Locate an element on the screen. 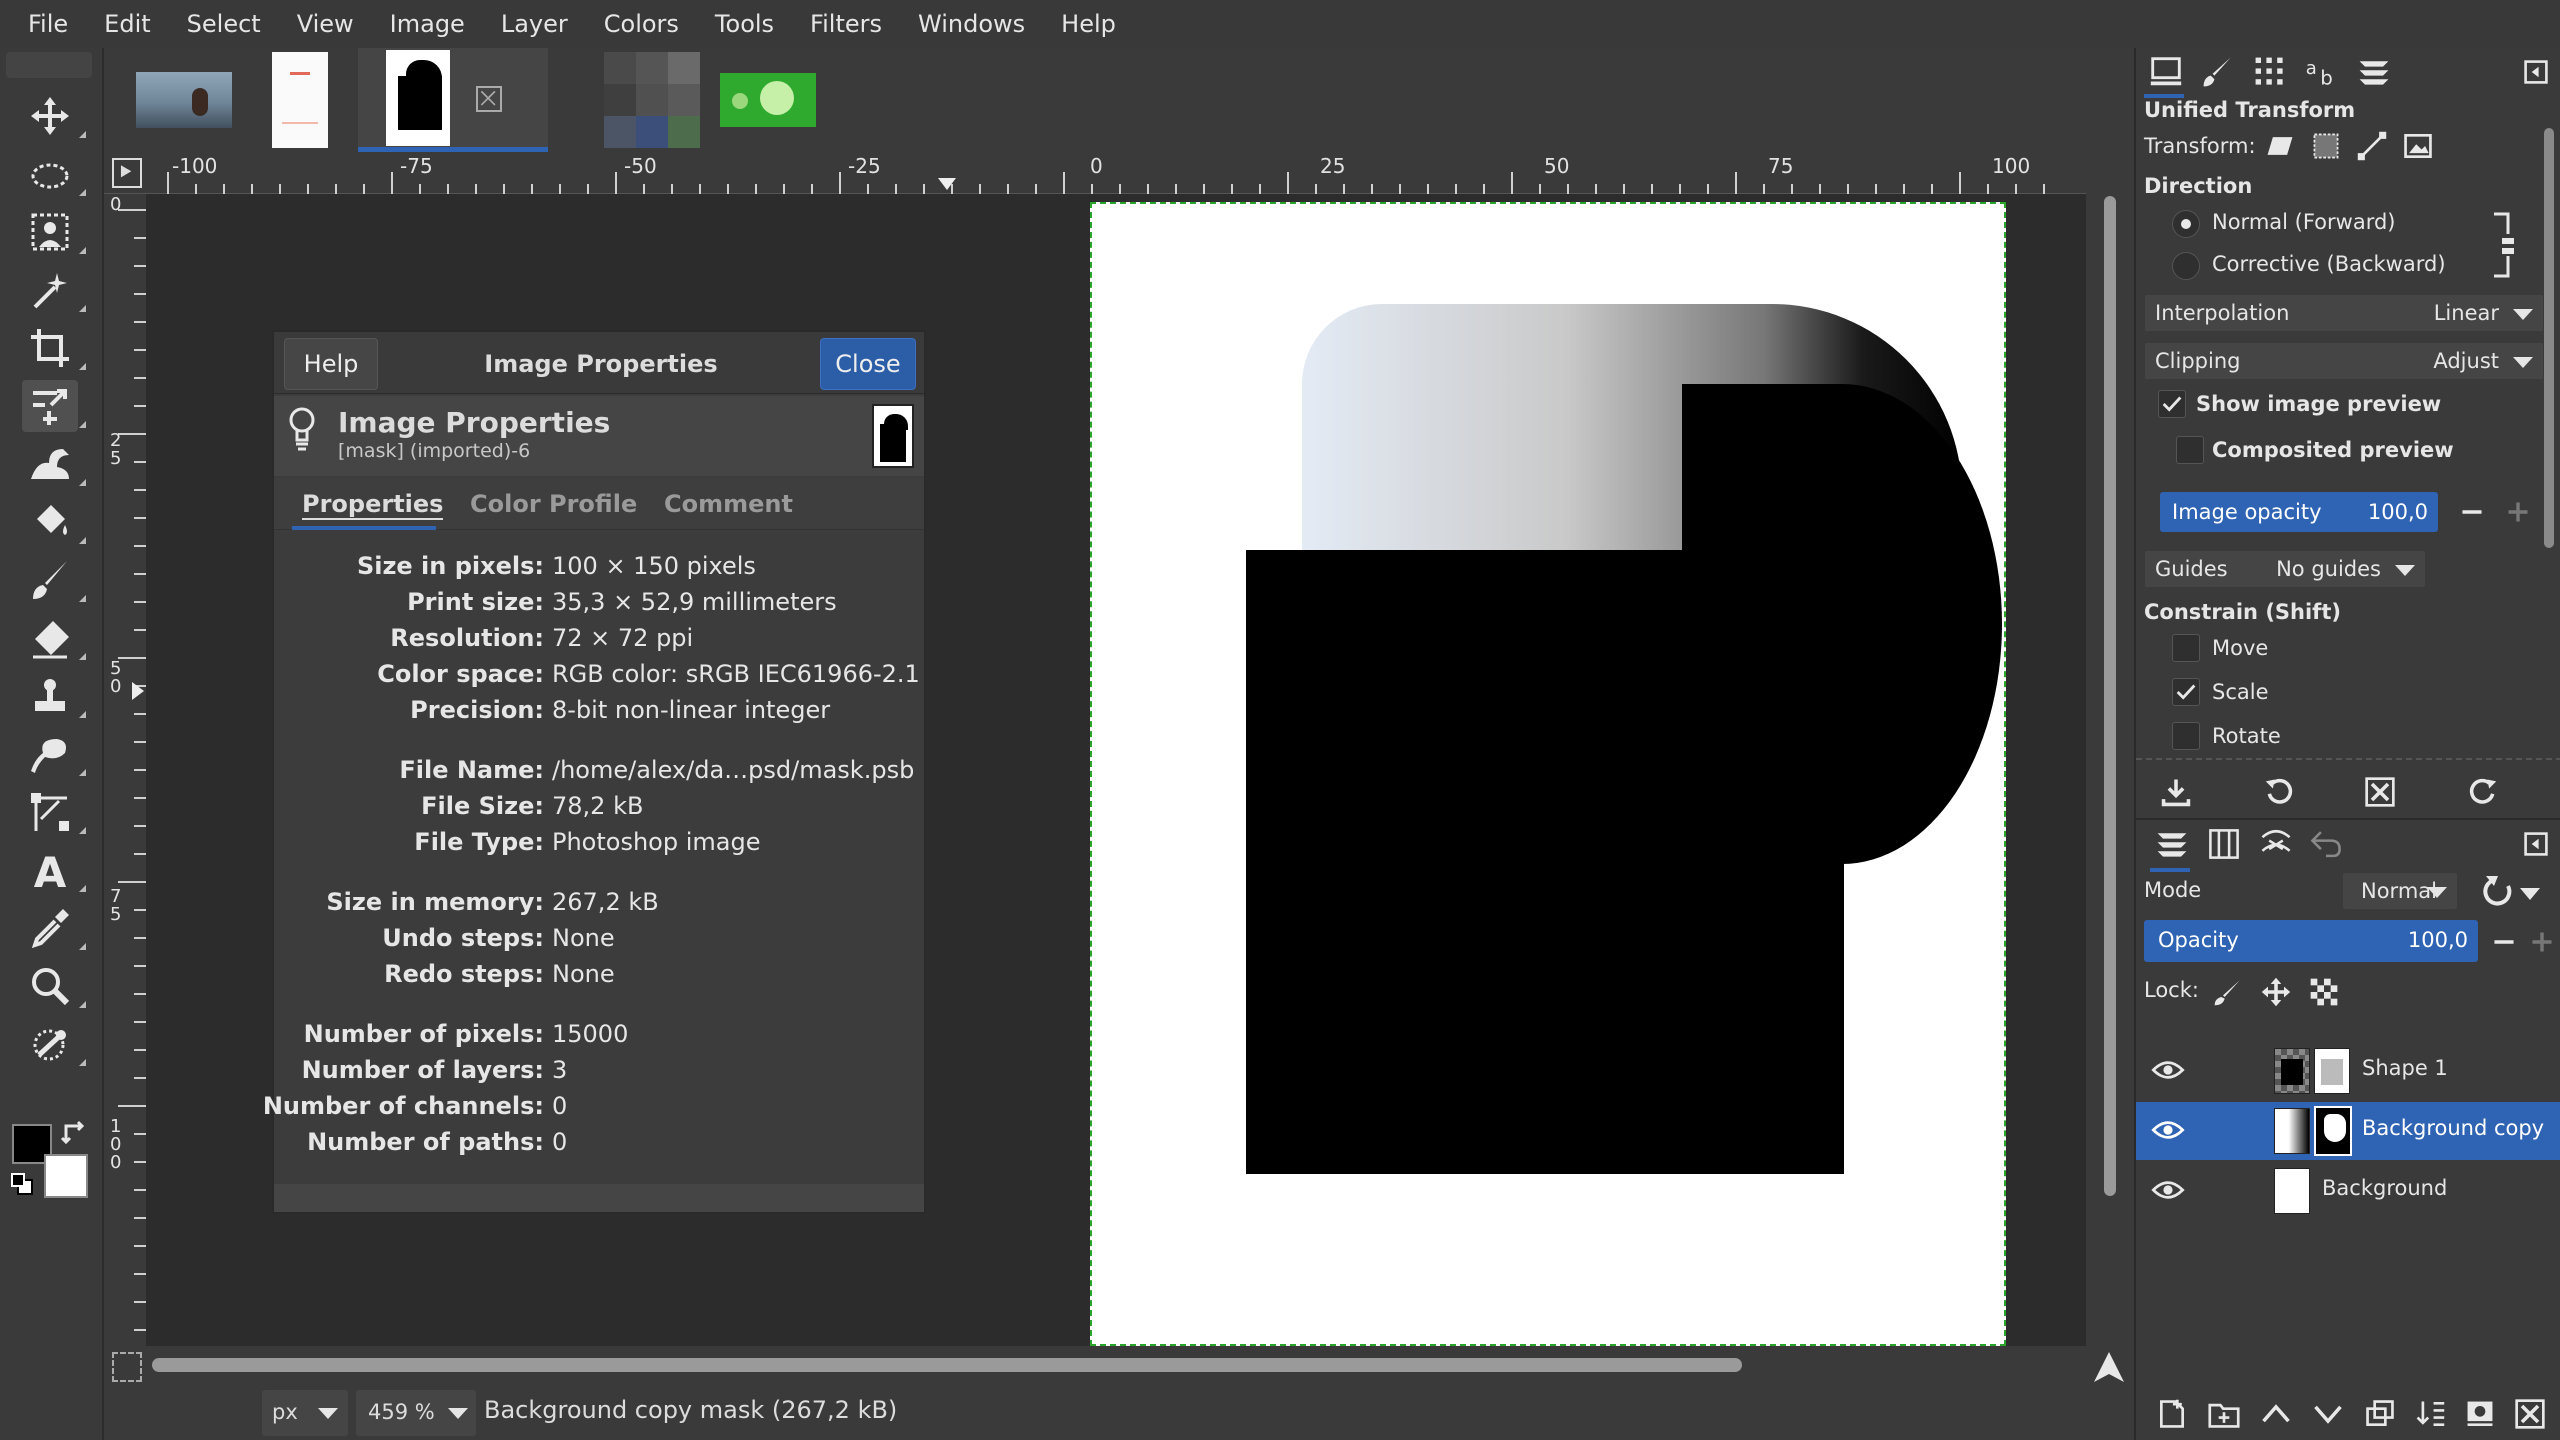 The image size is (2560, 1440). menu-edit: Edit is located at coordinates (127, 24).